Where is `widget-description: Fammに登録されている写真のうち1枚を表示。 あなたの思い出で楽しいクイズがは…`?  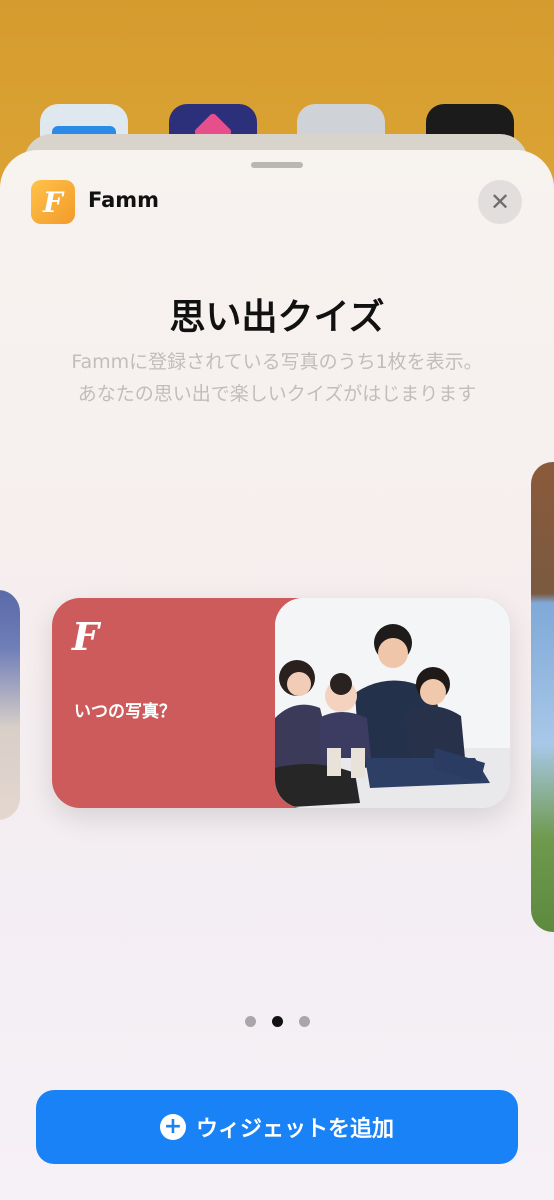
widget-description: Fammに登録されている写真のうち1枚を表示。 あなたの思い出で楽しいクイズがは… is located at coordinates (277, 378).